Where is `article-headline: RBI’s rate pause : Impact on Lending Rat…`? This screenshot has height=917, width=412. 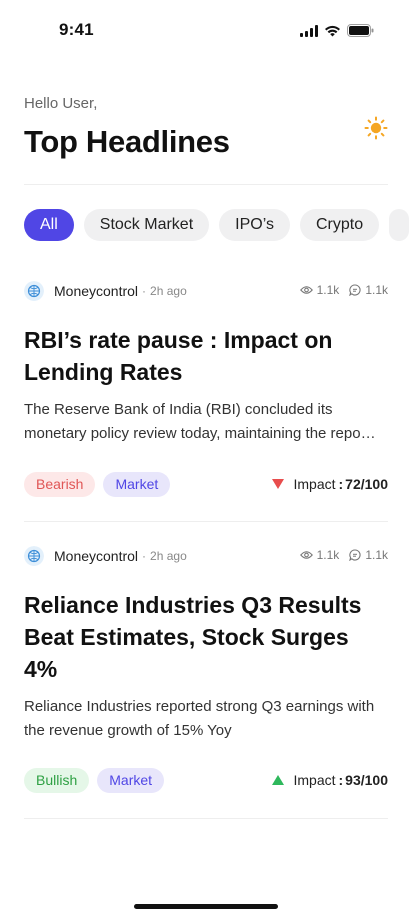 article-headline: RBI’s rate pause : Impact on Lending Rat… is located at coordinates (206, 356).